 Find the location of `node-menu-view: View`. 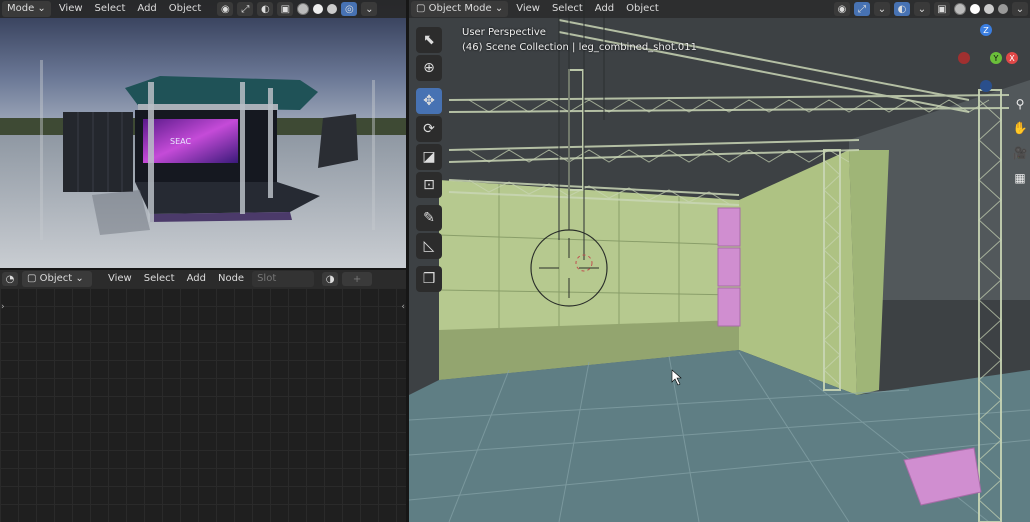

node-menu-view: View is located at coordinates (120, 279).